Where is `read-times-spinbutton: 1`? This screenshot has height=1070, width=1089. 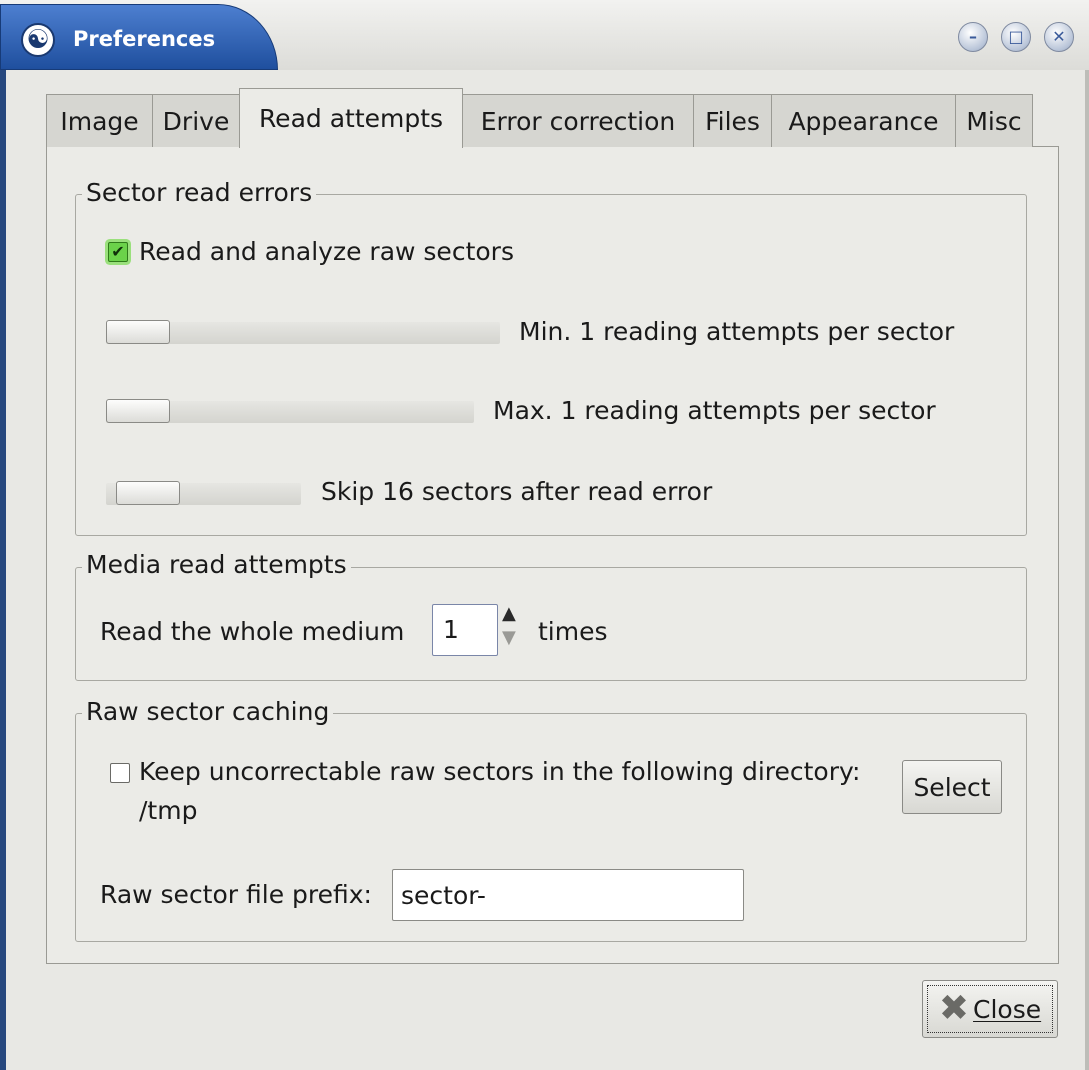
read-times-spinbutton: 1 is located at coordinates (465, 630).